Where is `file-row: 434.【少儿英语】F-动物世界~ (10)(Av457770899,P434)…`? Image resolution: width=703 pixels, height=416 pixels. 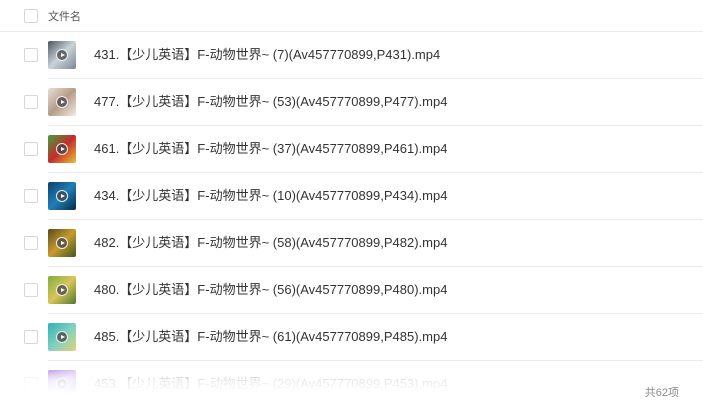 file-row: 434.【少儿英语】F-动物世界~ (10)(Av457770899,P434)… is located at coordinates (351, 196).